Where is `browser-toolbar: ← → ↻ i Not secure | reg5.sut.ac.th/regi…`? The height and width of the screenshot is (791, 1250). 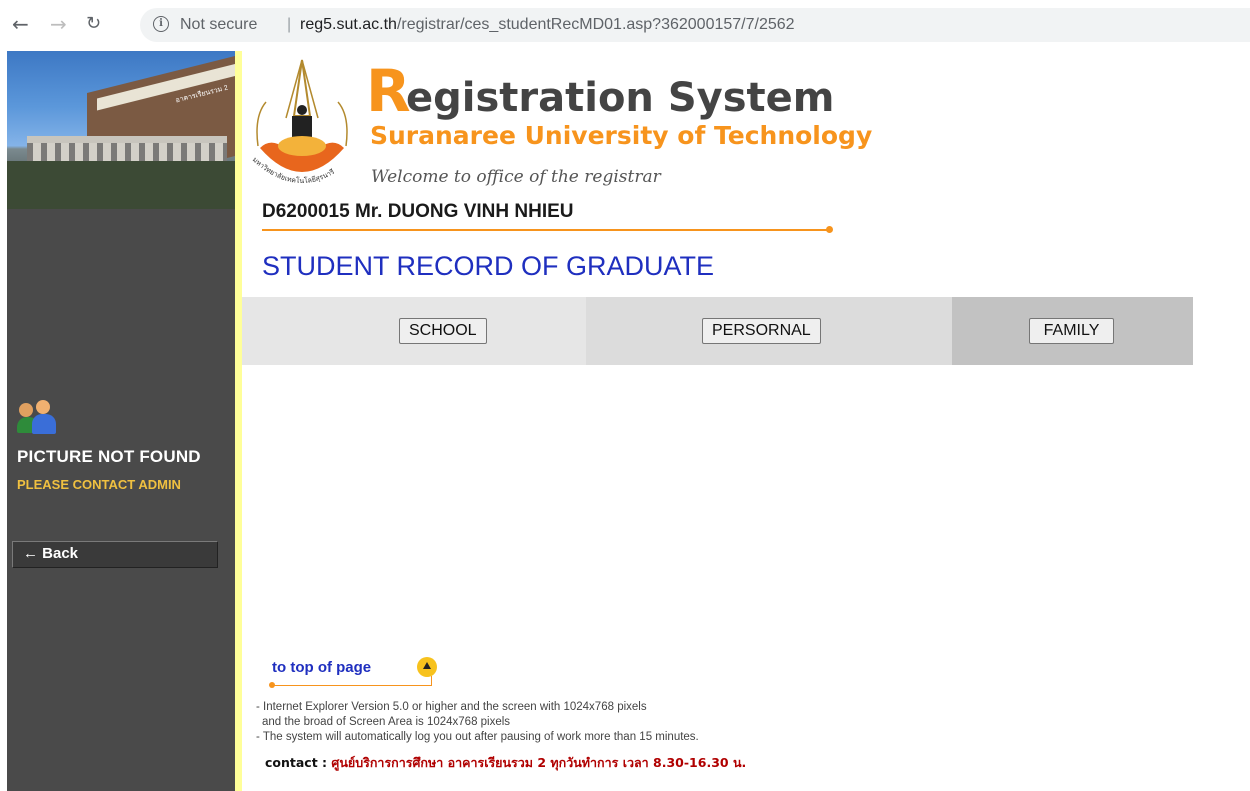 browser-toolbar: ← → ↻ i Not secure | reg5.sut.ac.th/regi… is located at coordinates (625, 25).